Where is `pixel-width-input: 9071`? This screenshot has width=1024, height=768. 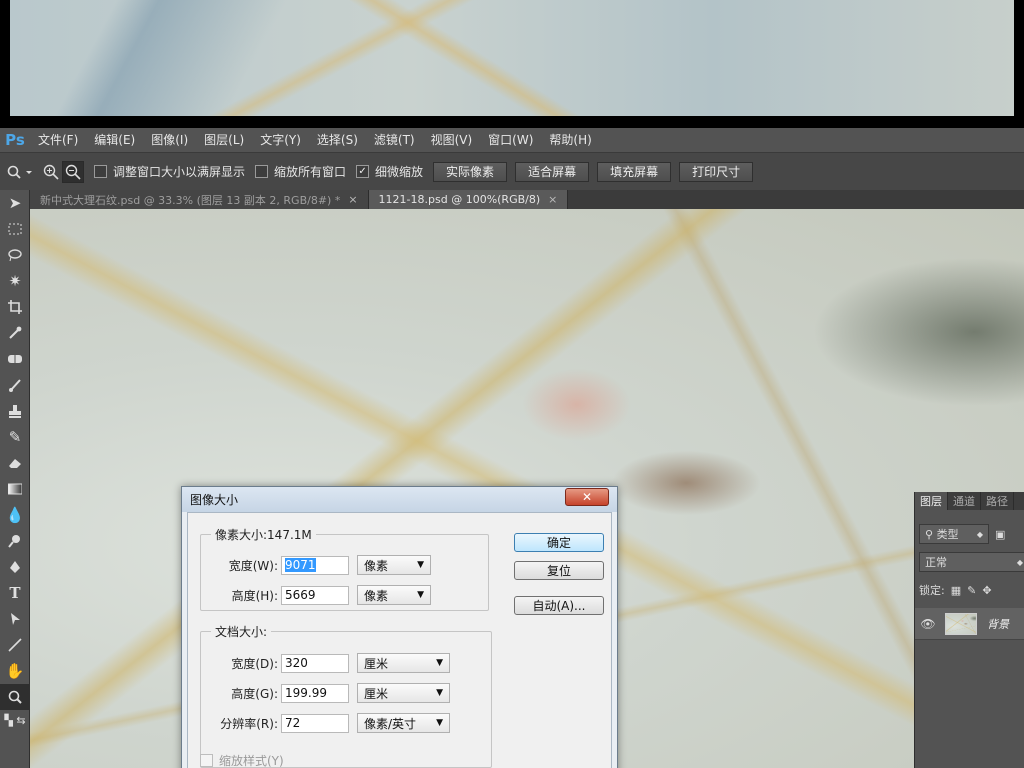
pixel-width-input: 9071 is located at coordinates (315, 565).